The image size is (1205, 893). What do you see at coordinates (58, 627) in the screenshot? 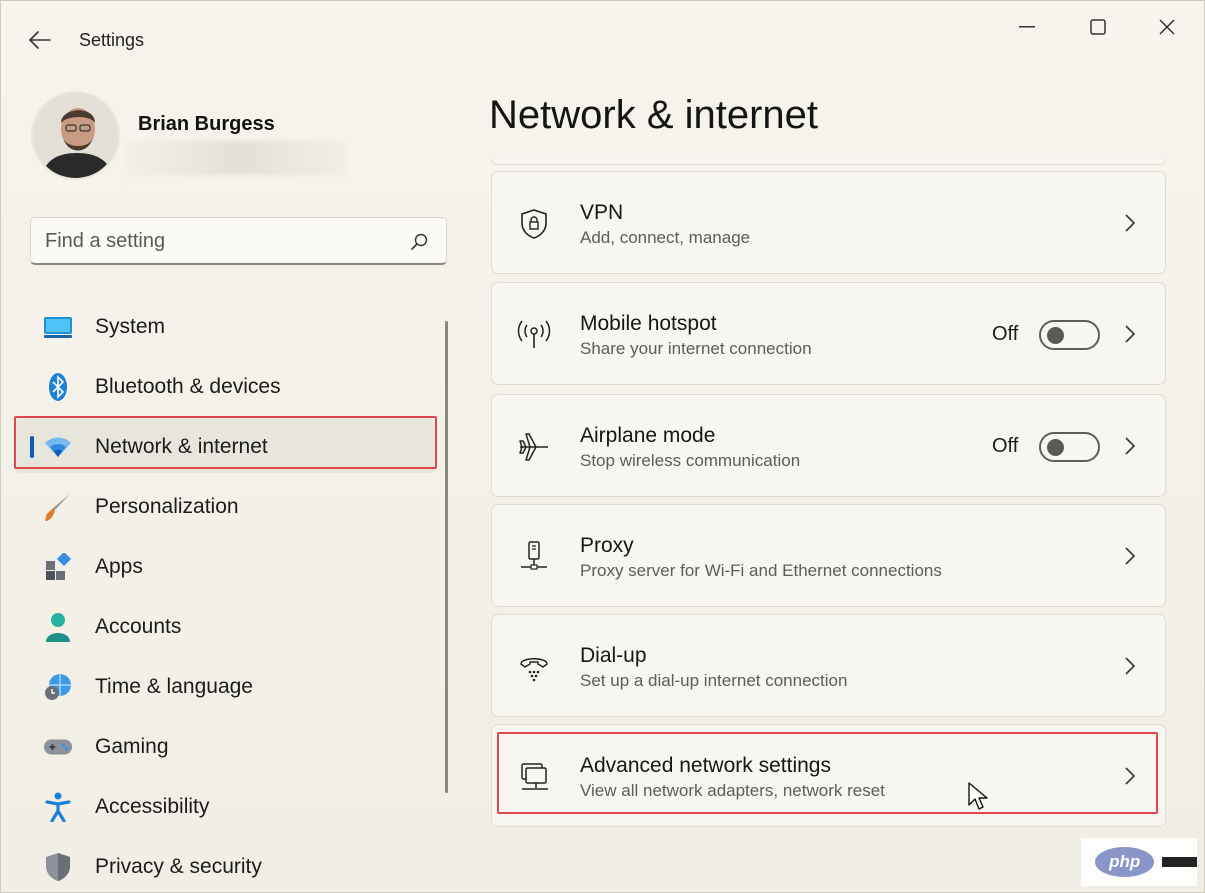
I see `person-icon` at bounding box center [58, 627].